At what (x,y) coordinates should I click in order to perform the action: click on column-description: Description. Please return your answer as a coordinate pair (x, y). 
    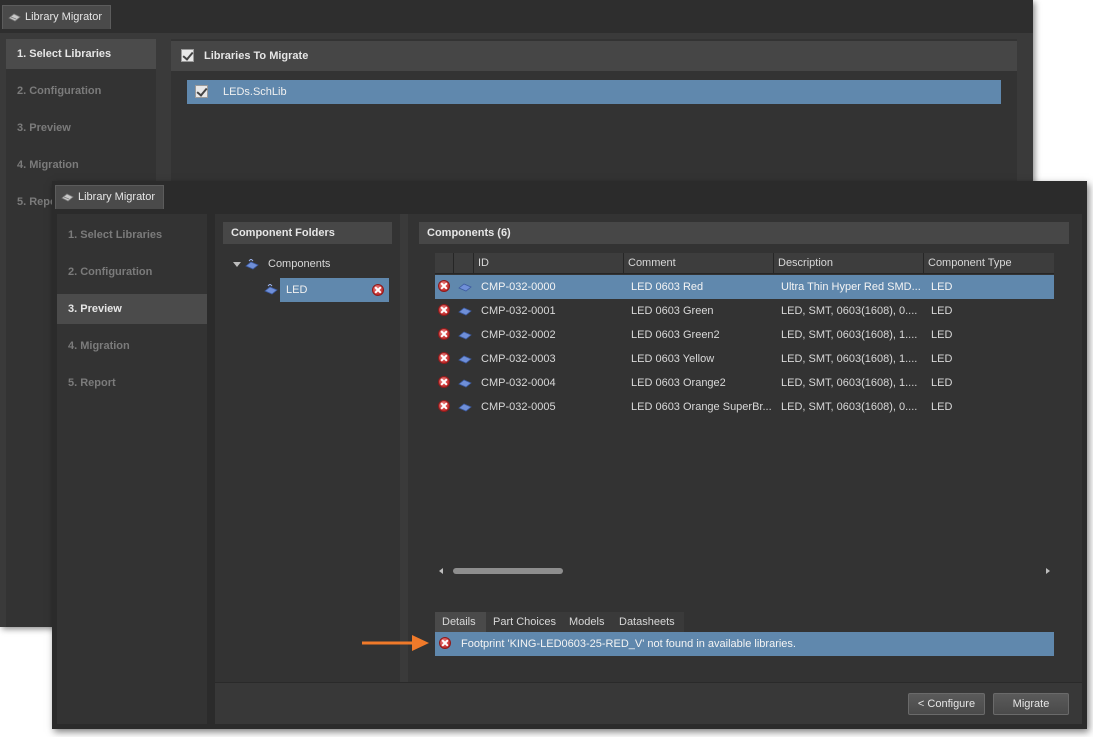
    Looking at the image, I should click on (849, 263).